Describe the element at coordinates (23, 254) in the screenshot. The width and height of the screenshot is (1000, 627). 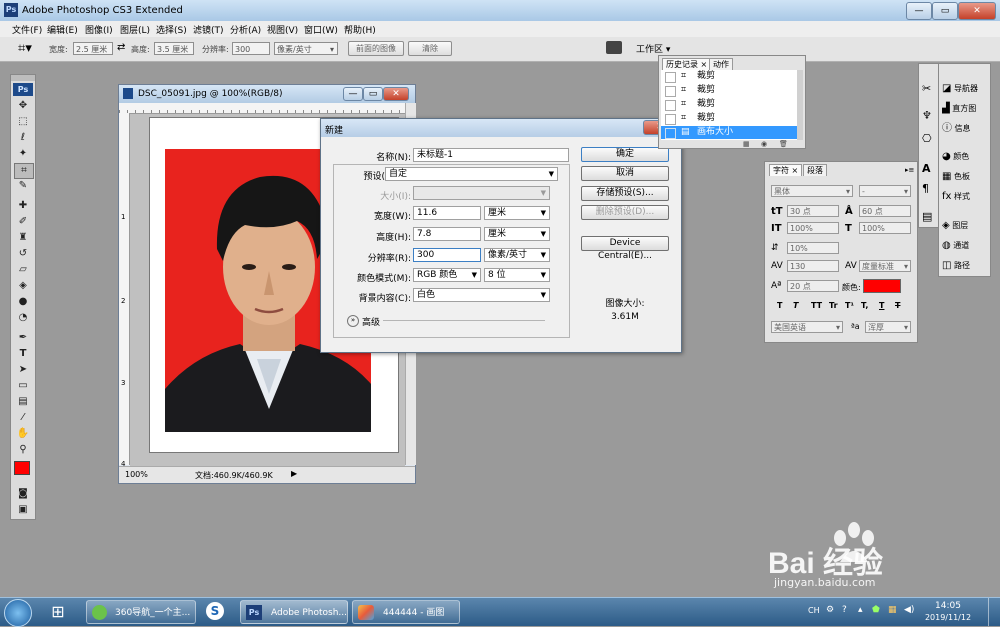
I see `history-brush-tool-icon: ↺` at that location.